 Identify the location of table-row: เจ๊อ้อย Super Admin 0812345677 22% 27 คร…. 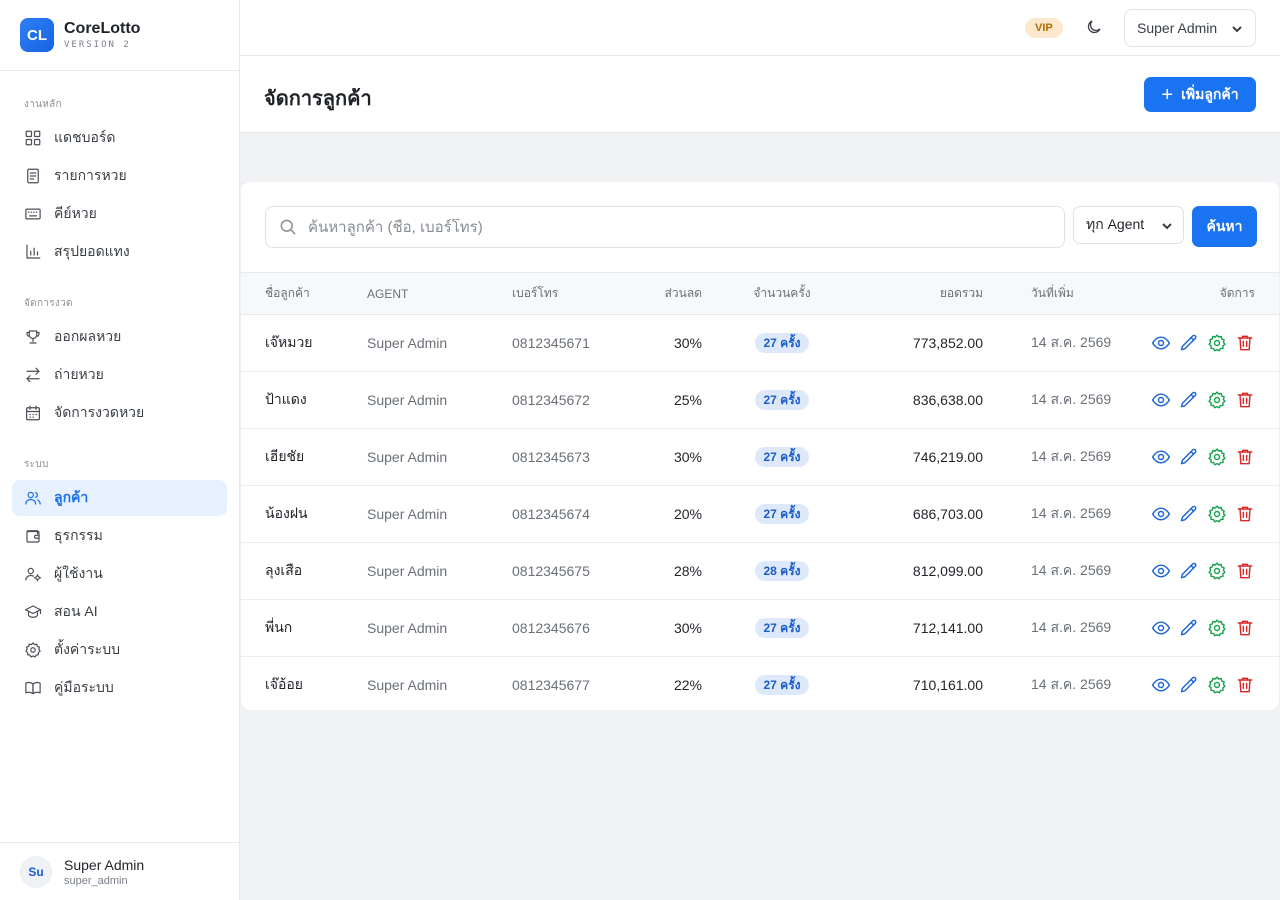
(760, 685).